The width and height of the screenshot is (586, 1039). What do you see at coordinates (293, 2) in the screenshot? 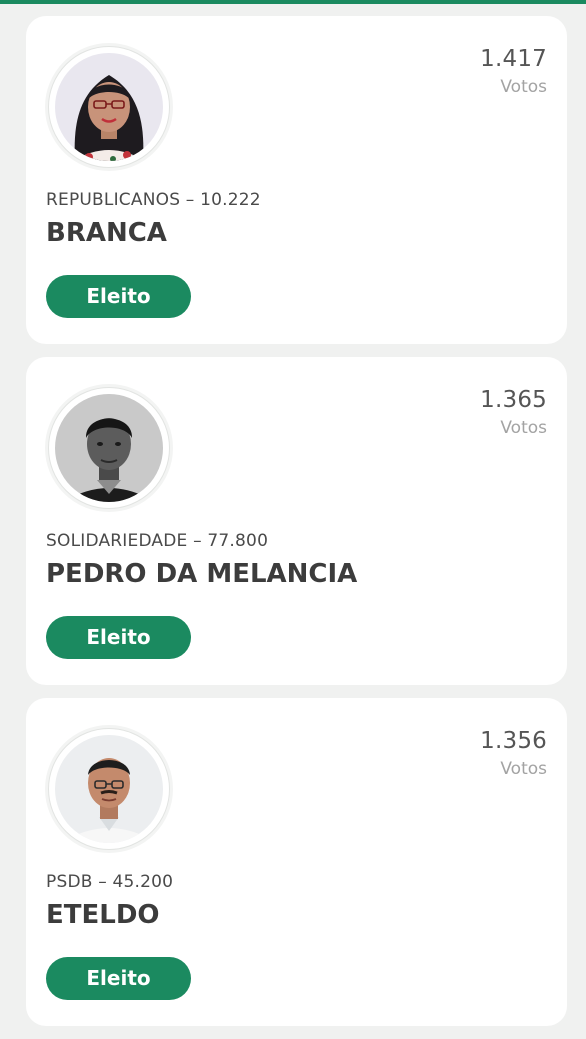
I see `header-accent-bar` at bounding box center [293, 2].